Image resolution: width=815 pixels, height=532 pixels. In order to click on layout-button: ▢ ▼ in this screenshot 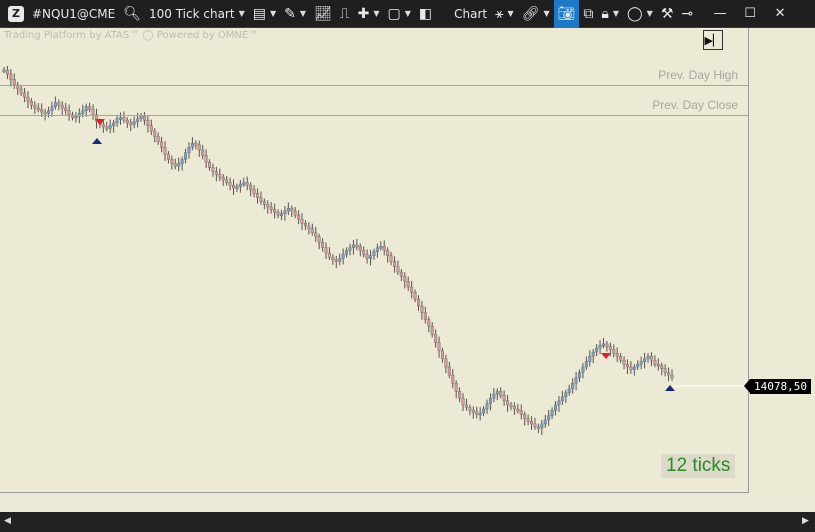, I will do `click(399, 14)`.